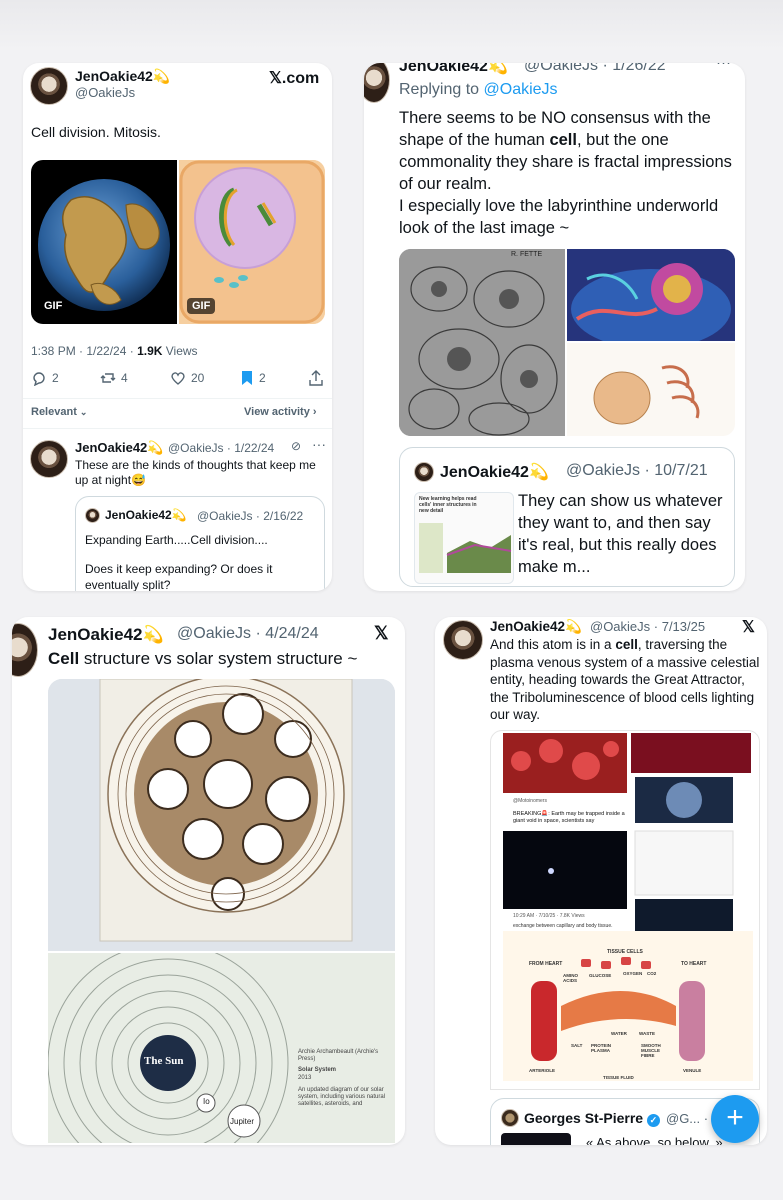 The image size is (783, 1200). I want to click on media-cell-diagram, so click(651, 389).